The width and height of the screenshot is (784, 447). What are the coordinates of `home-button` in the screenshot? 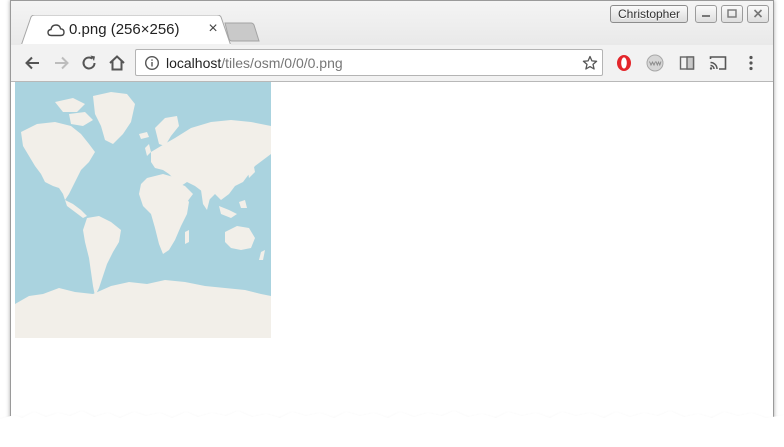 It's located at (117, 63).